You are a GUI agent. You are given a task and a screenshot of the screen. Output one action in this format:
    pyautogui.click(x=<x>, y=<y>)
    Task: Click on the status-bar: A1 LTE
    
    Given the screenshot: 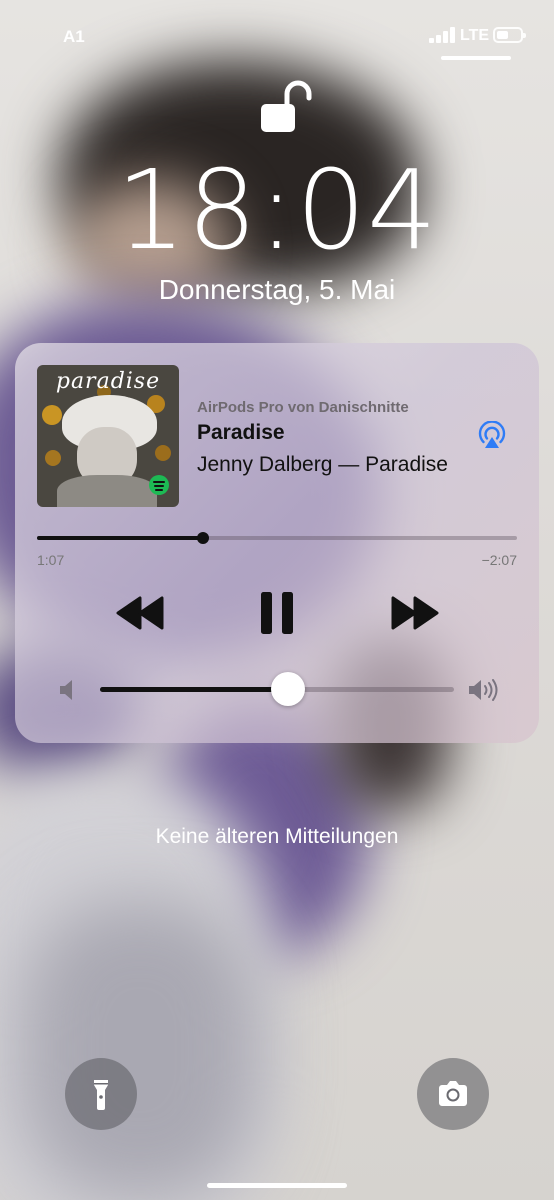 What is the action you would take?
    pyautogui.click(x=277, y=35)
    